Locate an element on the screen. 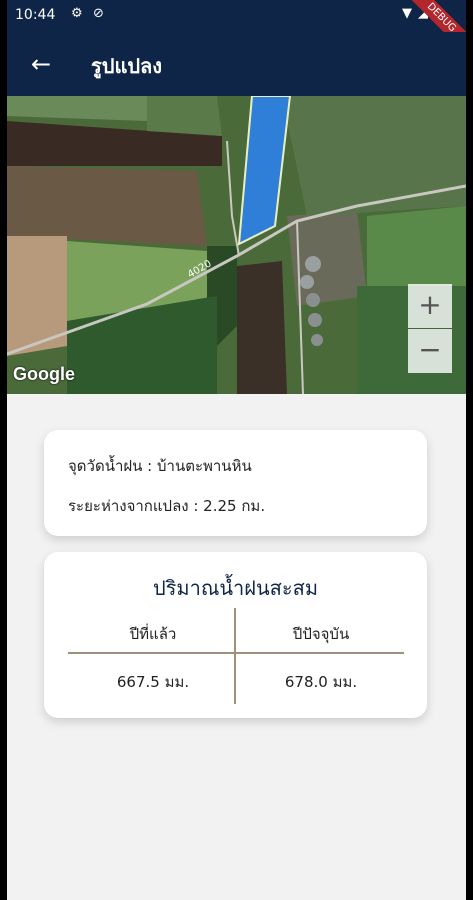 The image size is (473, 900). zoom-in-button: + is located at coordinates (430, 306).